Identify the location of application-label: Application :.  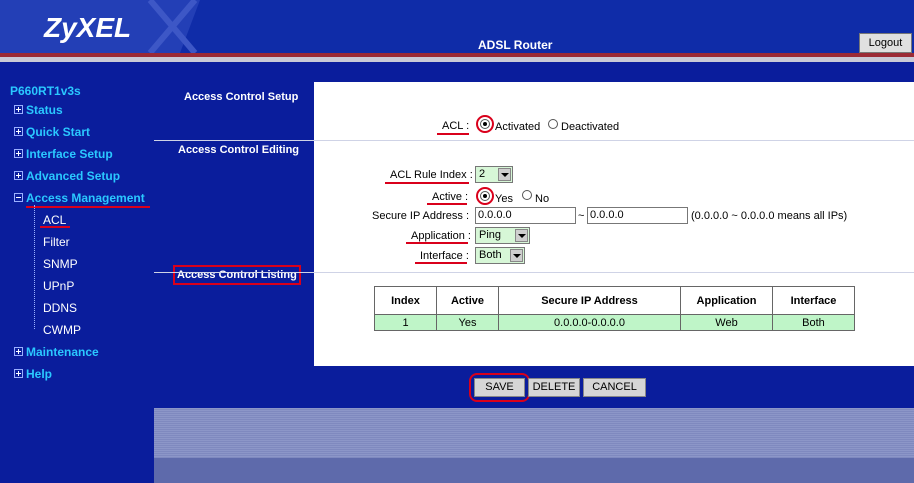
(441, 236).